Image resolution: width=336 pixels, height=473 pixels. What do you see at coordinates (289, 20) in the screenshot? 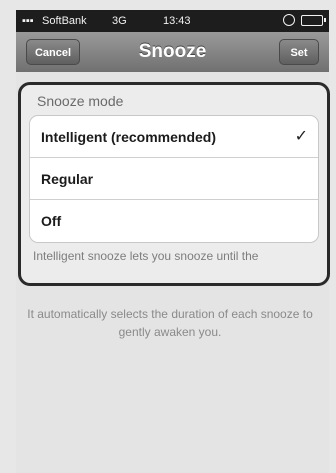
I see `alarm-icon` at bounding box center [289, 20].